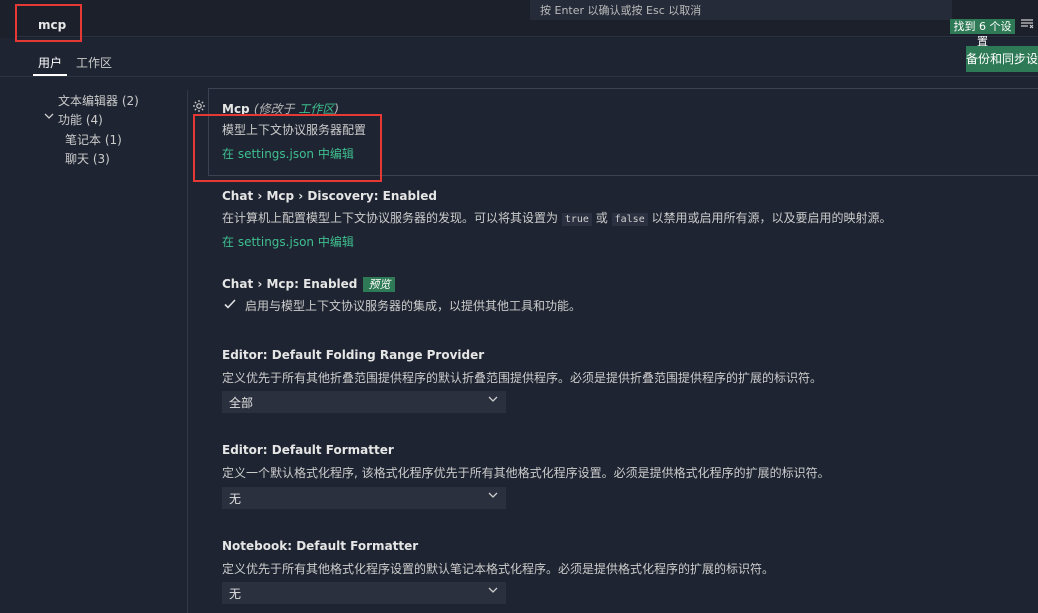  Describe the element at coordinates (413, 306) in the screenshot. I see `checkbox-label: 启用与模型上下文协议服务器的集成，以提供其他工具和功能。` at that location.